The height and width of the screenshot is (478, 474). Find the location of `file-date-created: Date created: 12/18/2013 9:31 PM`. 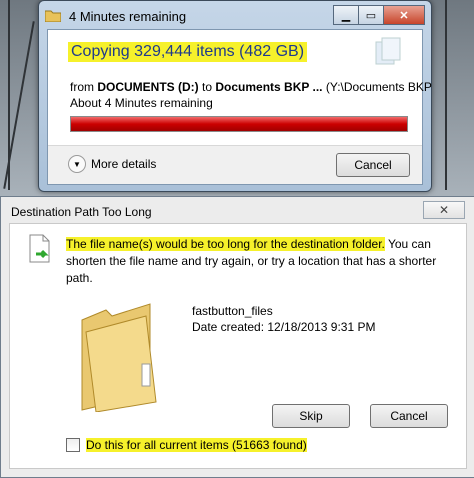

file-date-created: Date created: 12/18/2013 9:31 PM is located at coordinates (284, 327).